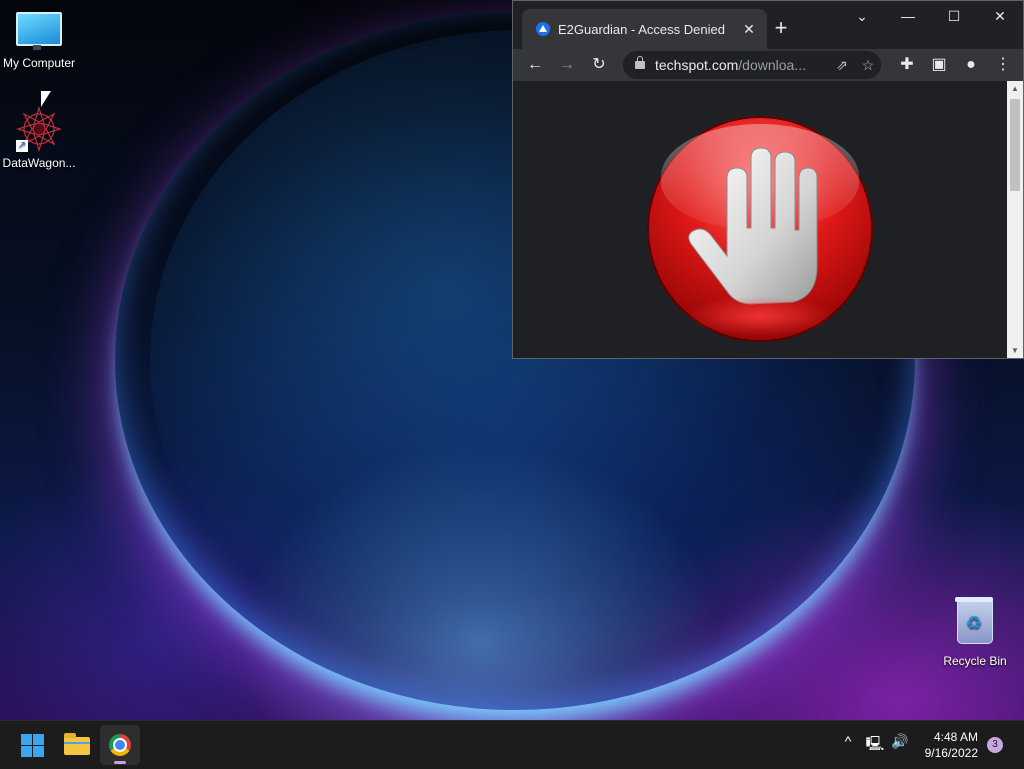 This screenshot has height=769, width=1024. Describe the element at coordinates (39, 129) in the screenshot. I see `datawagon-icon: ↗` at that location.